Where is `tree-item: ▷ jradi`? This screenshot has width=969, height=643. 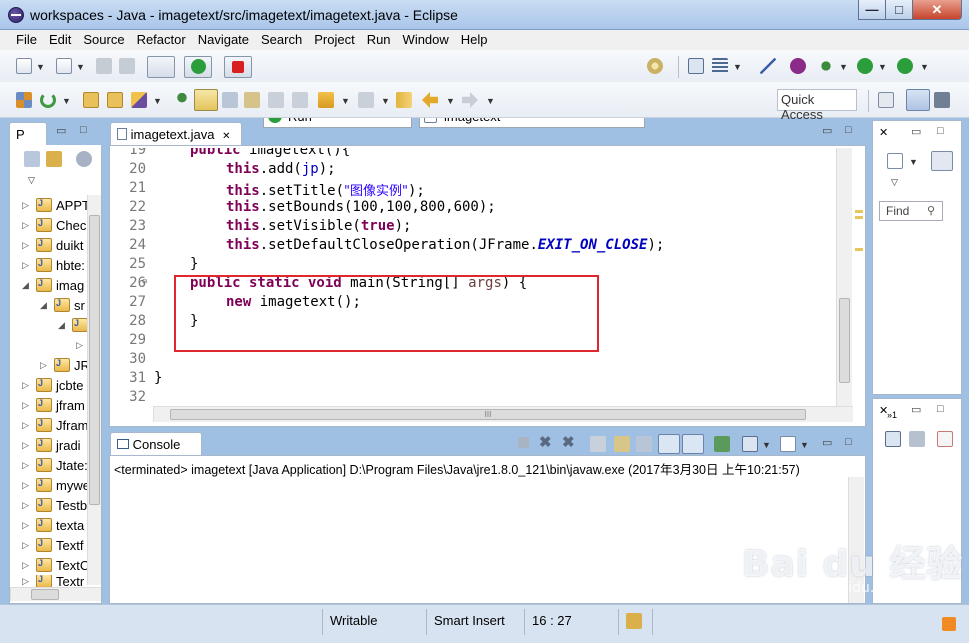
tree-item: ▷ jradi is located at coordinates (51, 445).